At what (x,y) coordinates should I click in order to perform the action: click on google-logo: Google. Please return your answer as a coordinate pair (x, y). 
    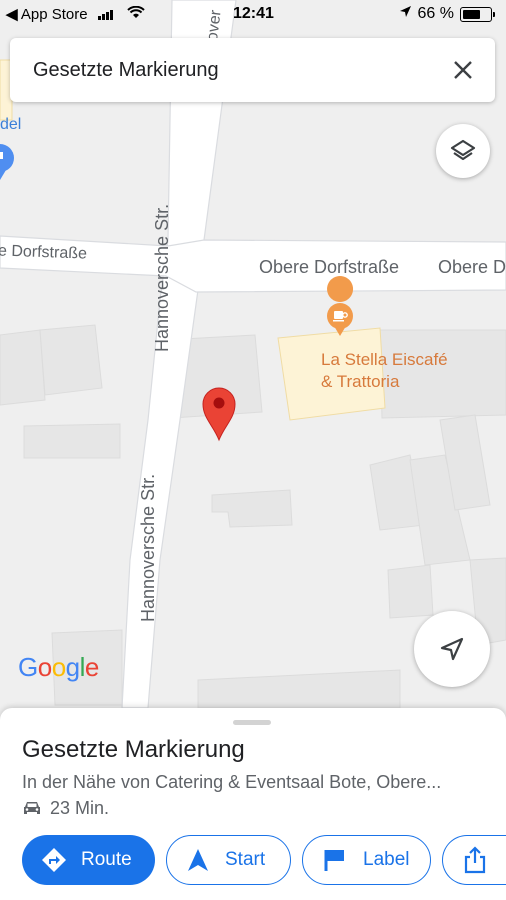
    Looking at the image, I should click on (58, 667).